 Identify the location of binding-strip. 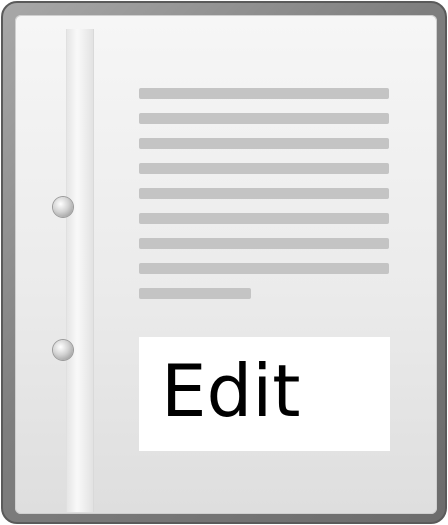
(80, 270).